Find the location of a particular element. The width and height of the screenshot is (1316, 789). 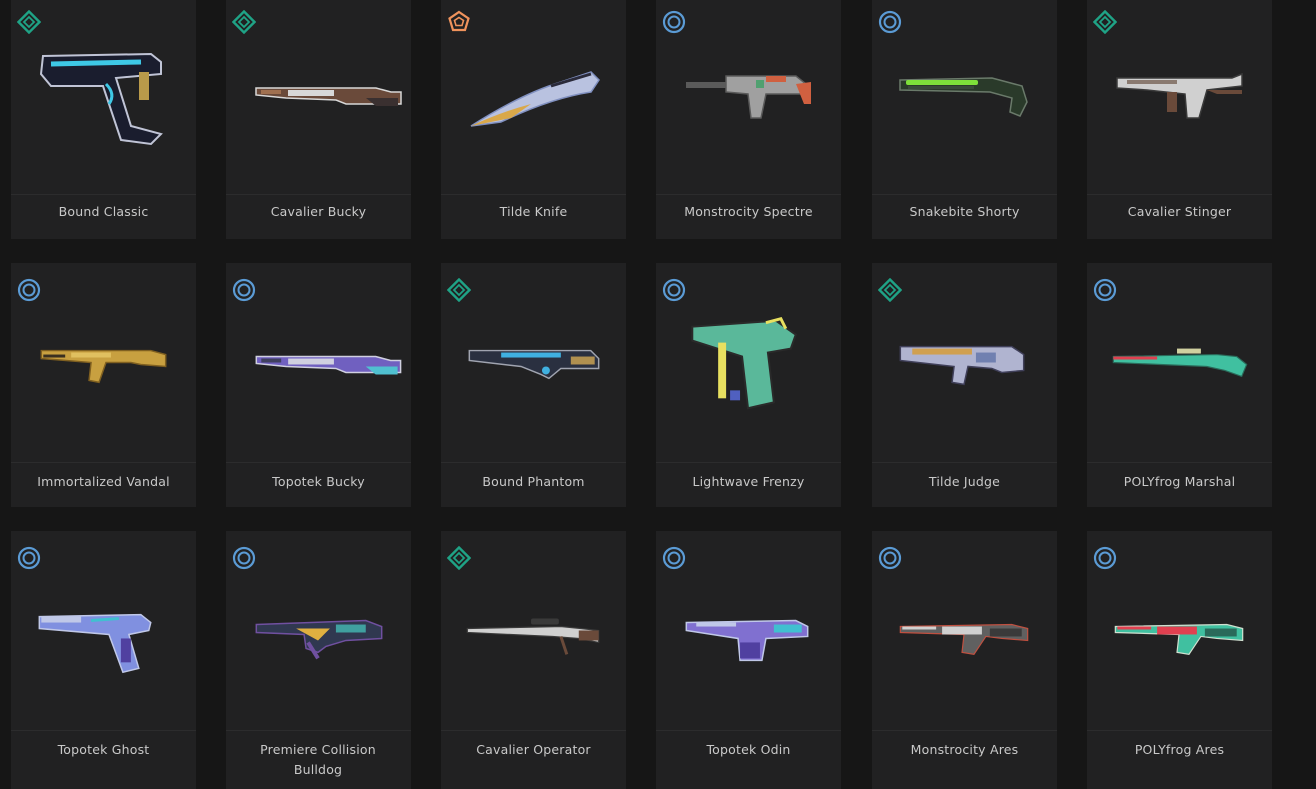

skin-name: Topotek Ghost is located at coordinates (103, 749).